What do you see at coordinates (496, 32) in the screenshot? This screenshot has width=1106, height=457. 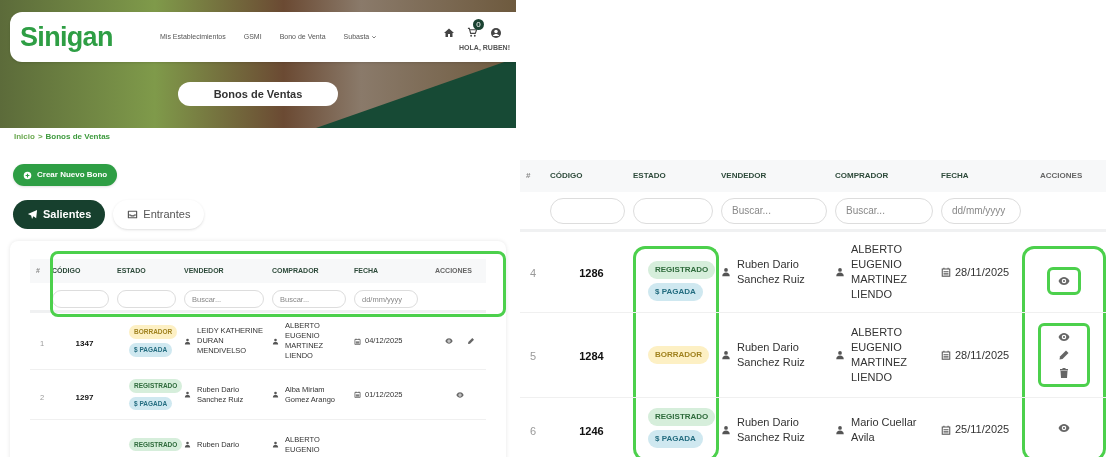 I see `user-account-icon` at bounding box center [496, 32].